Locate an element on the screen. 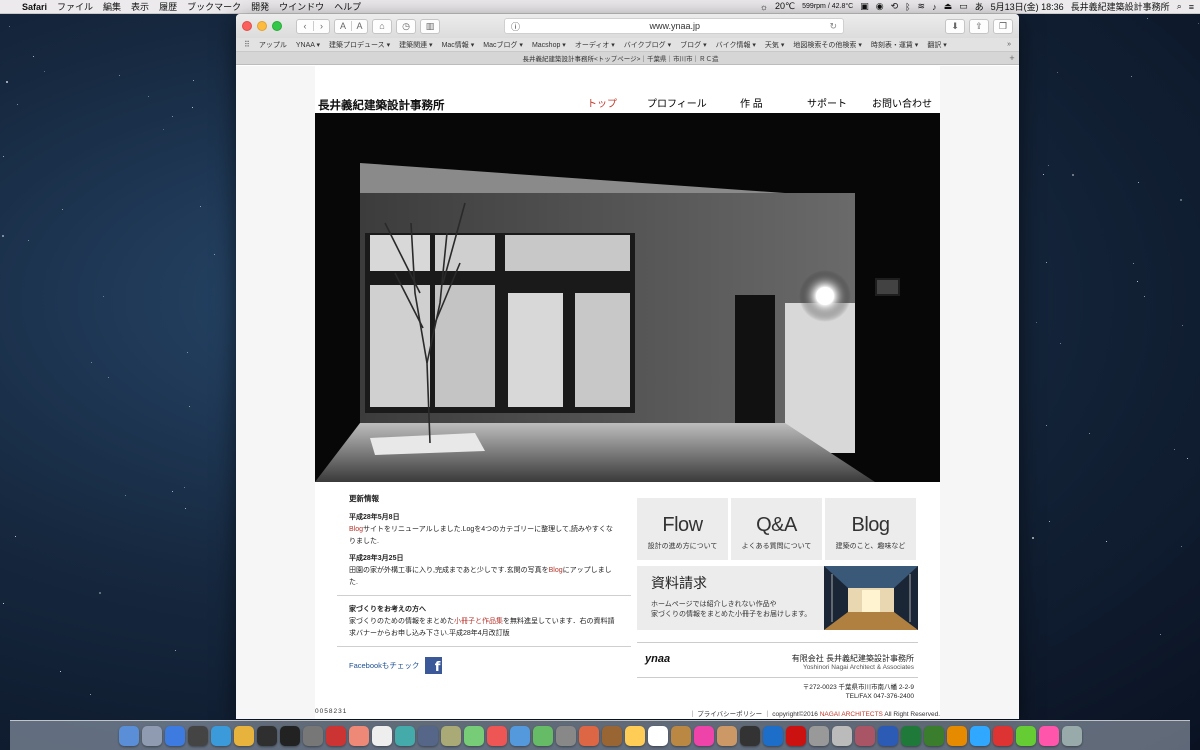  menubar-clock: 5月13日(金) 18:36 is located at coordinates (1027, 6).